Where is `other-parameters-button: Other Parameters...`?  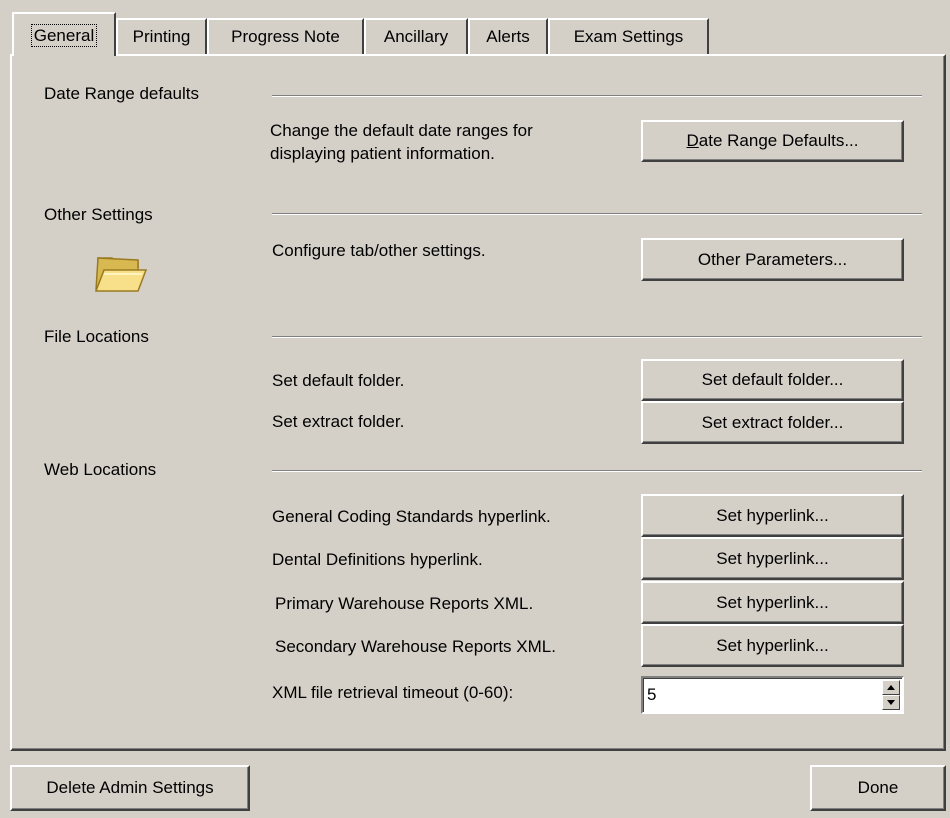 other-parameters-button: Other Parameters... is located at coordinates (772, 259).